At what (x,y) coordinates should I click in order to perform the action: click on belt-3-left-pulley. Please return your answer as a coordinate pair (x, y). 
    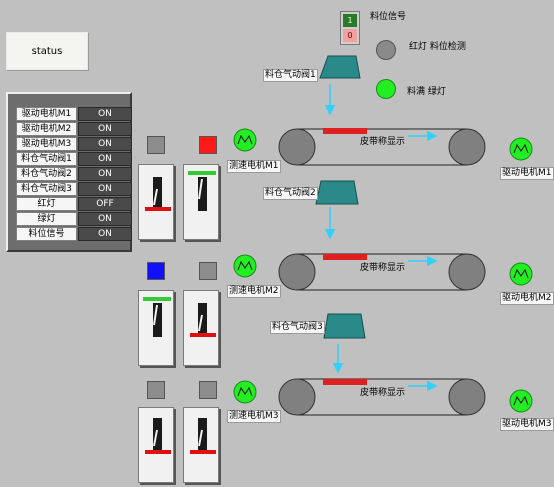
    Looking at the image, I should click on (297, 397).